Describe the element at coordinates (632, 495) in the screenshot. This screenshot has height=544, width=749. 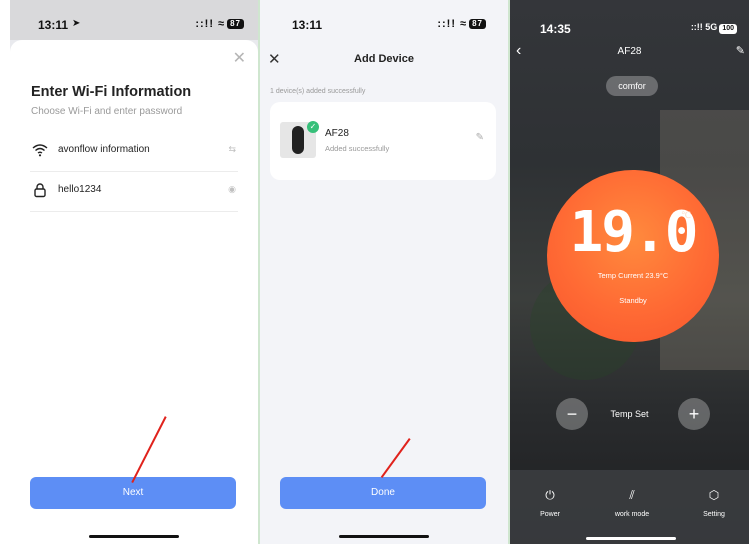
I see `work-mode-icon: ⫽` at that location.